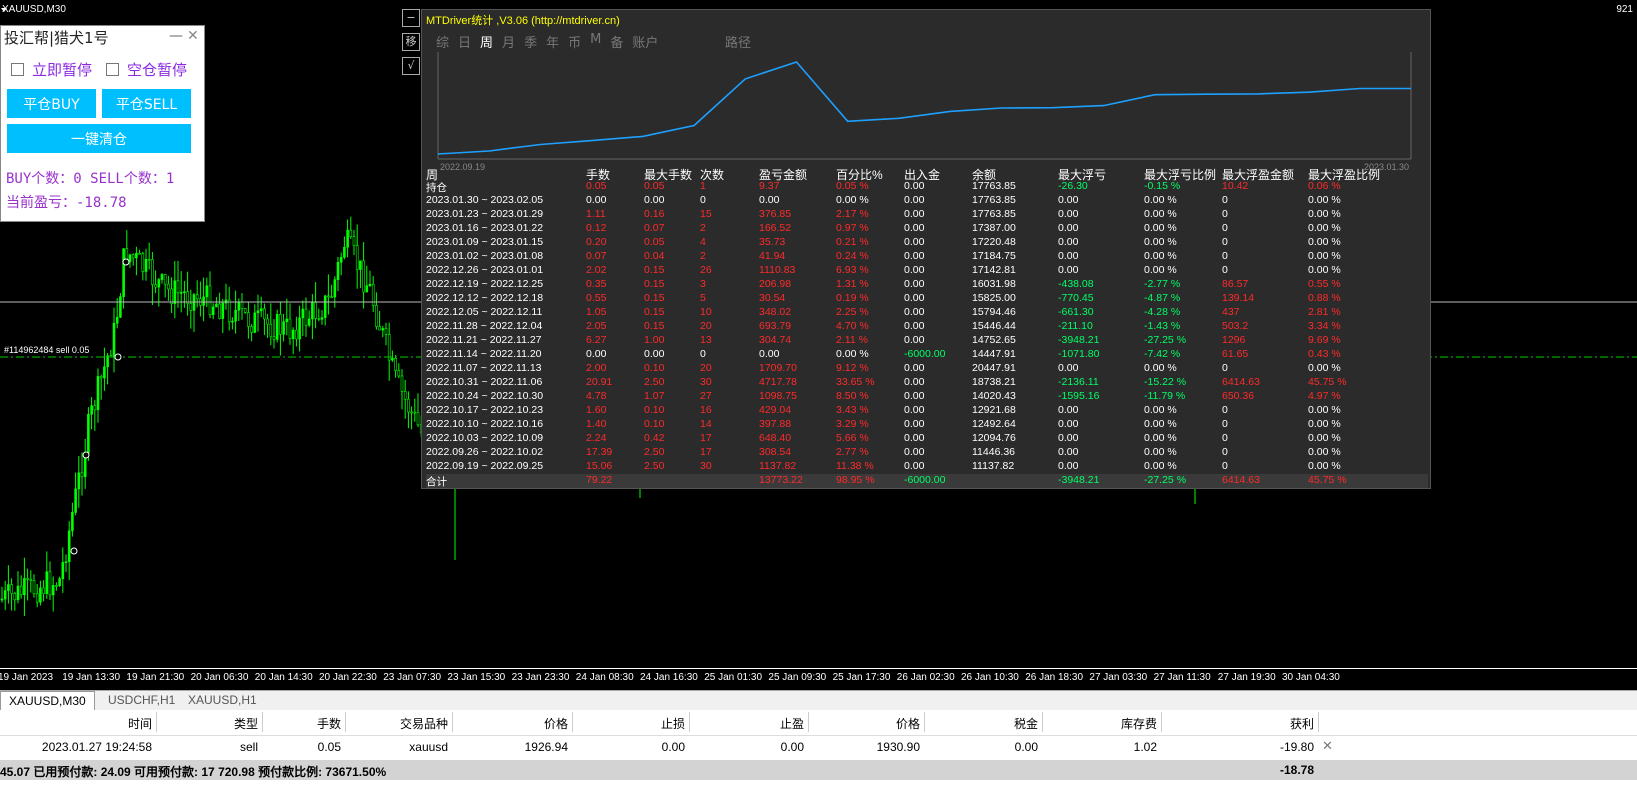  I want to click on stats-tab: 日, so click(464, 41).